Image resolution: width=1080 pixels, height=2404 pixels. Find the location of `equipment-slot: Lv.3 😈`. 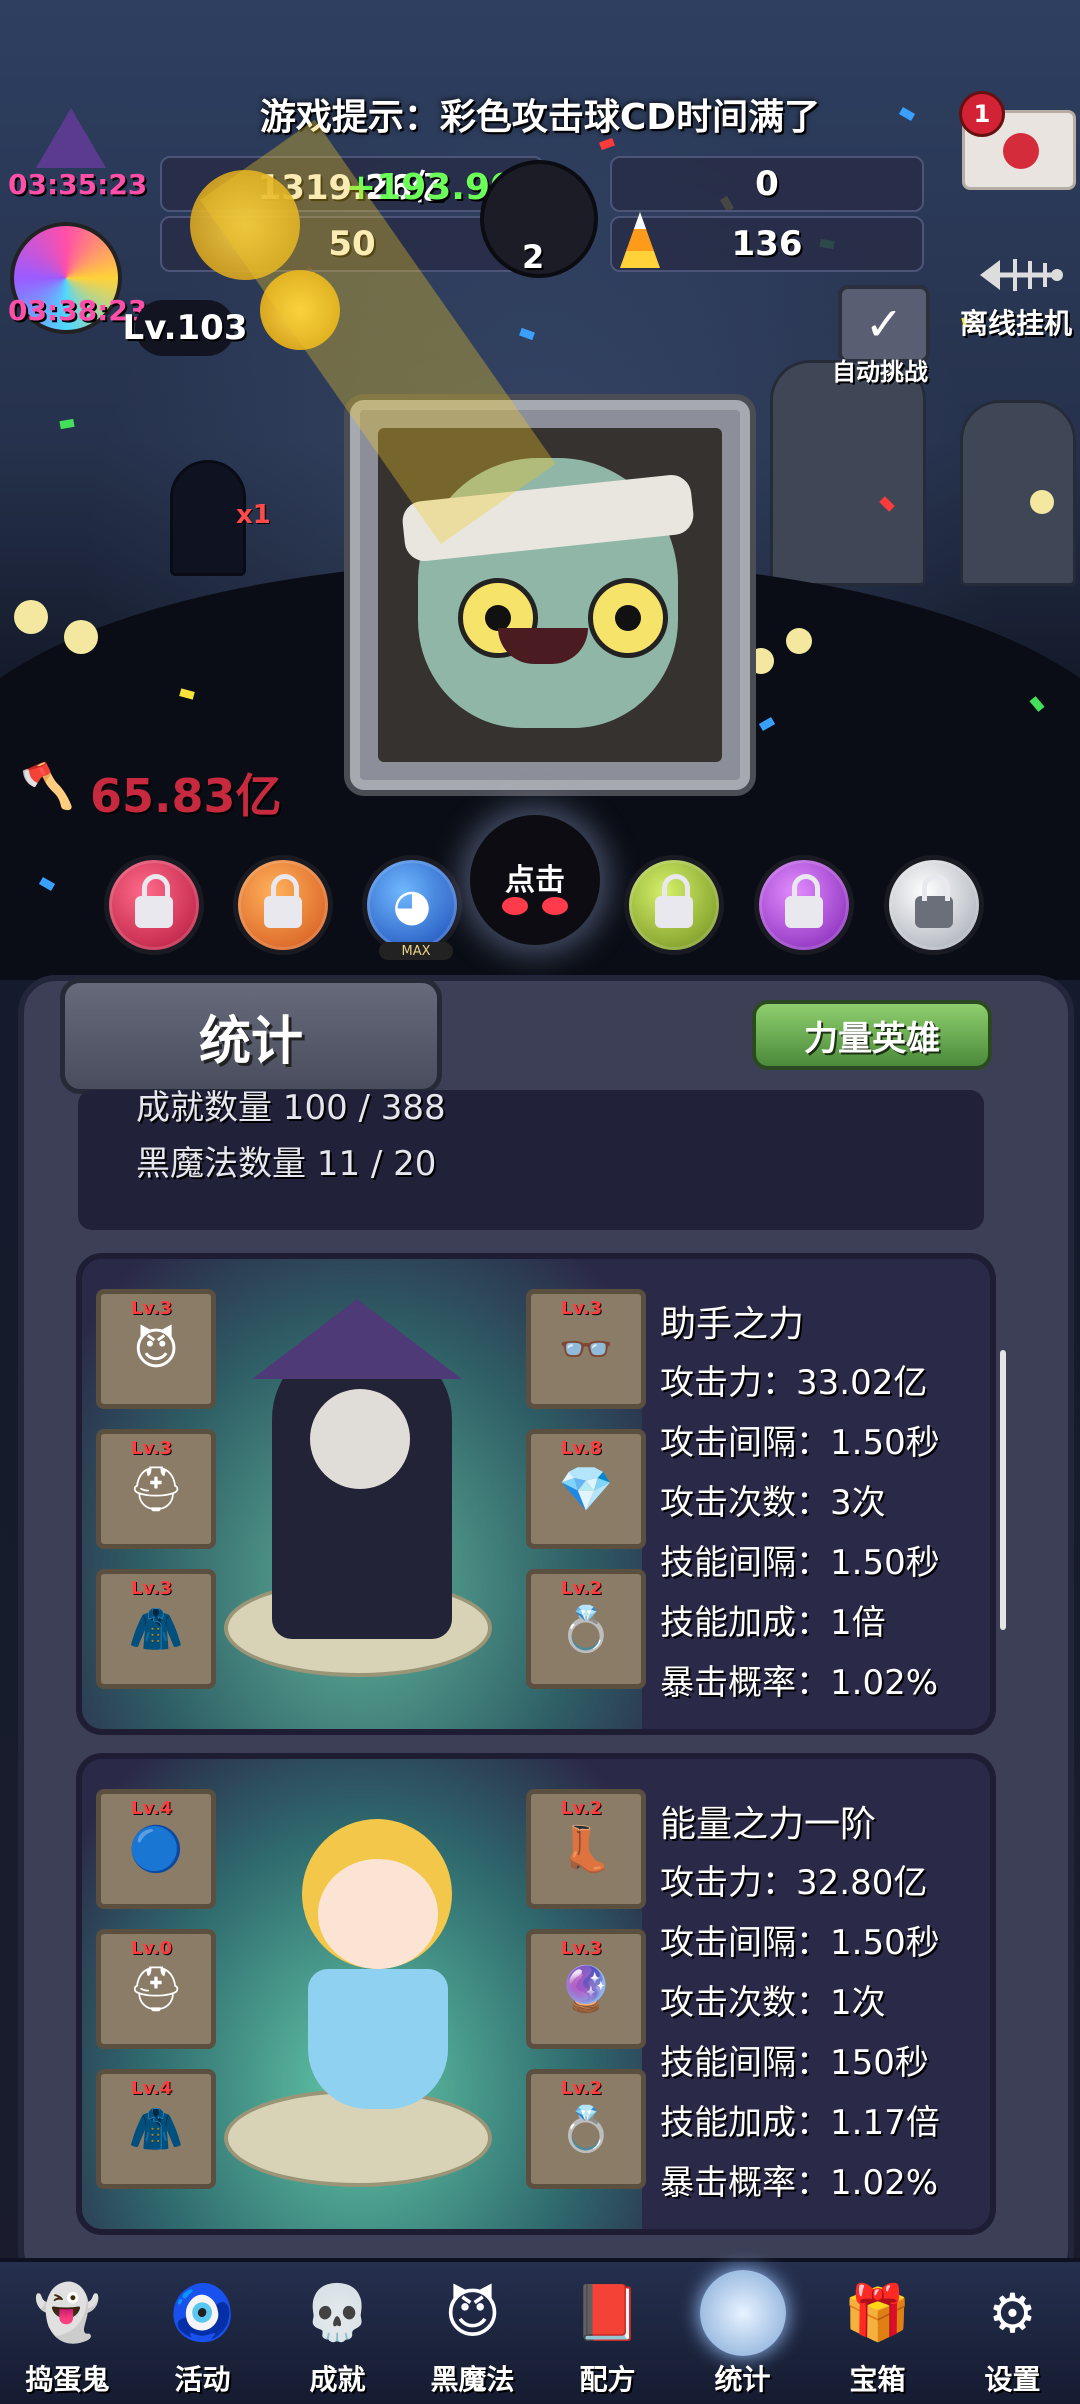

equipment-slot: Lv.3 😈 is located at coordinates (156, 1349).